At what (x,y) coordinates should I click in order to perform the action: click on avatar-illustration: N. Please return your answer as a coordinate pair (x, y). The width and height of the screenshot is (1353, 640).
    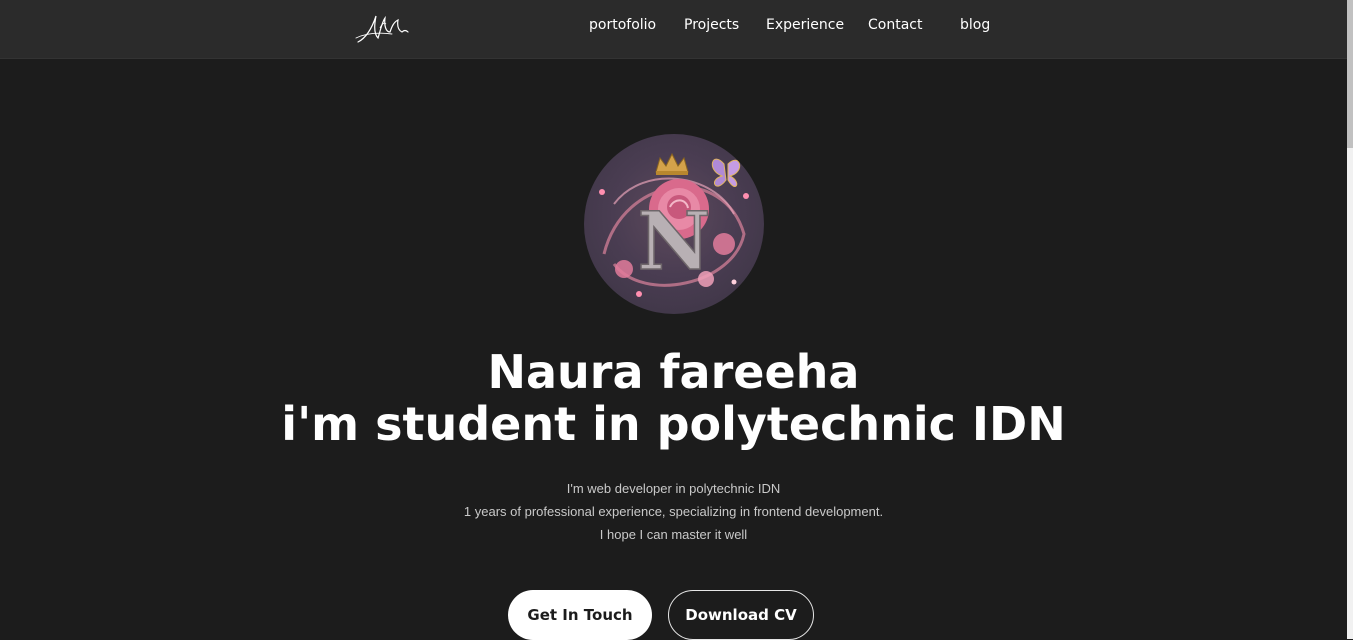
    Looking at the image, I should click on (674, 224).